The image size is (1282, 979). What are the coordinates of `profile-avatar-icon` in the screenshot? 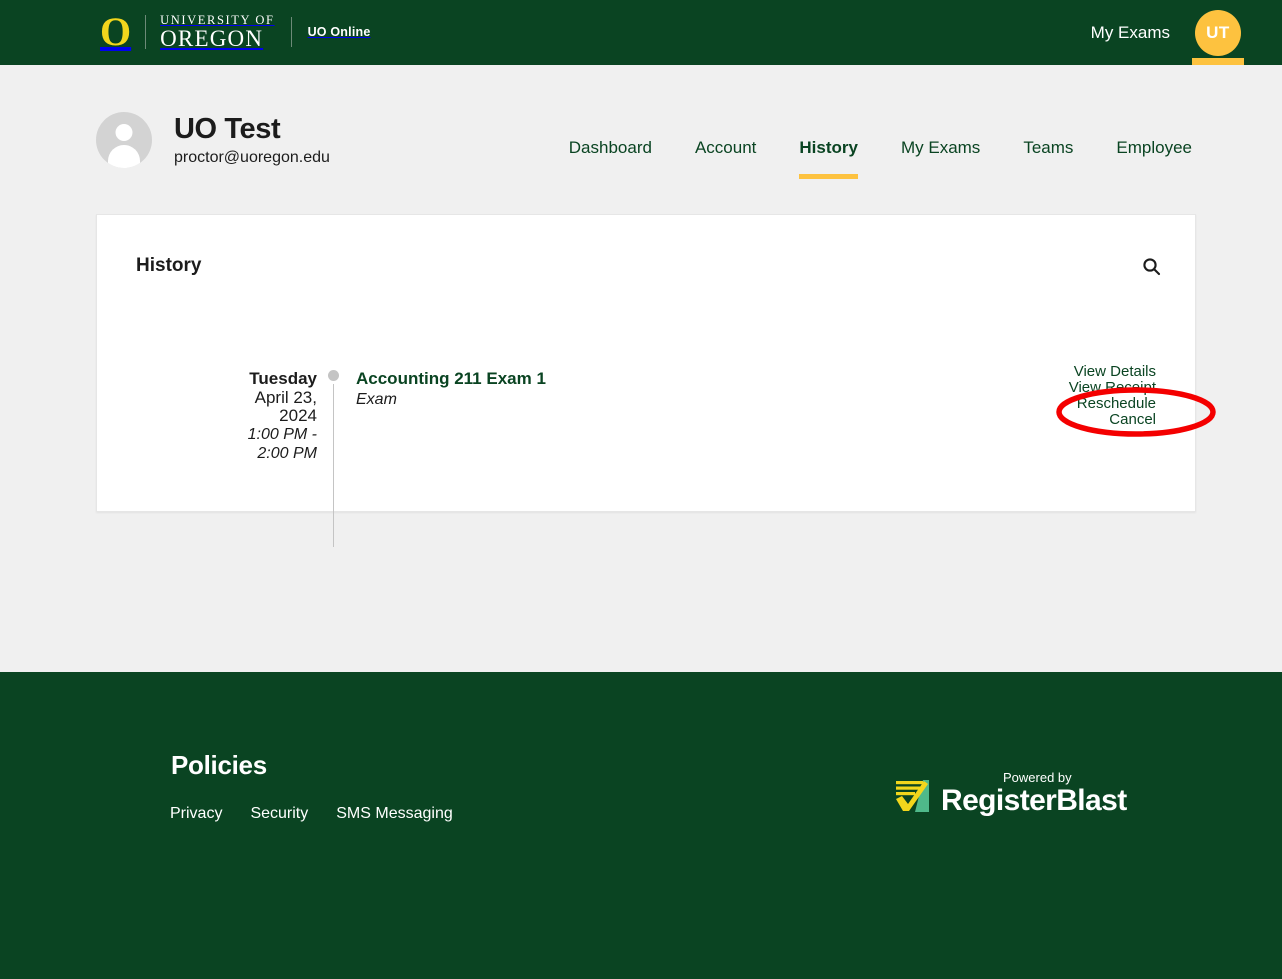 It's located at (124, 140).